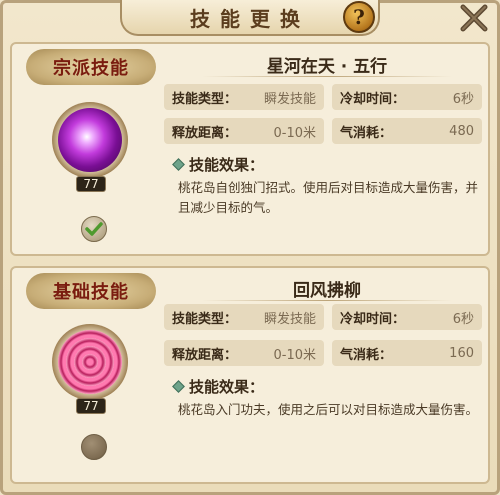 Image resolution: width=500 pixels, height=495 pixels. I want to click on star-river-skill-icon, so click(90, 140).